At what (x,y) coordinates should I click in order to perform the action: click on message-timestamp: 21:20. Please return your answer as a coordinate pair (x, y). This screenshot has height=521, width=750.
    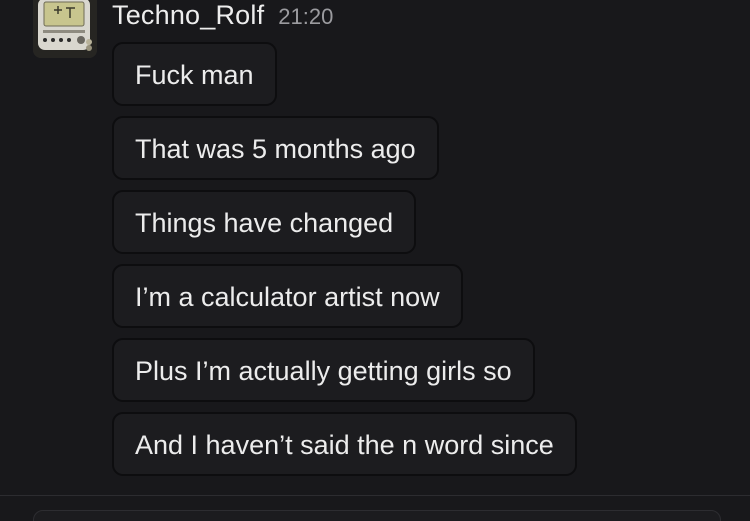
    Looking at the image, I should click on (306, 16).